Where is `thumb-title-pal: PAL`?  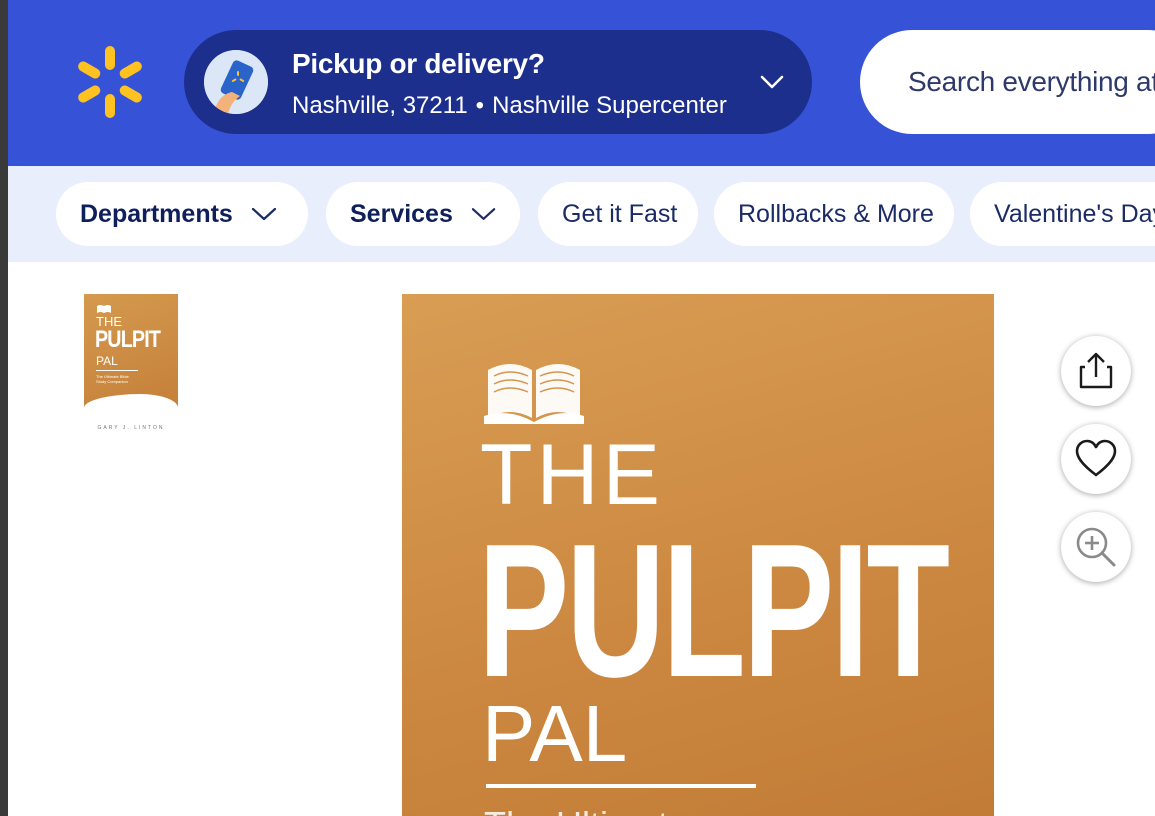 thumb-title-pal: PAL is located at coordinates (107, 361).